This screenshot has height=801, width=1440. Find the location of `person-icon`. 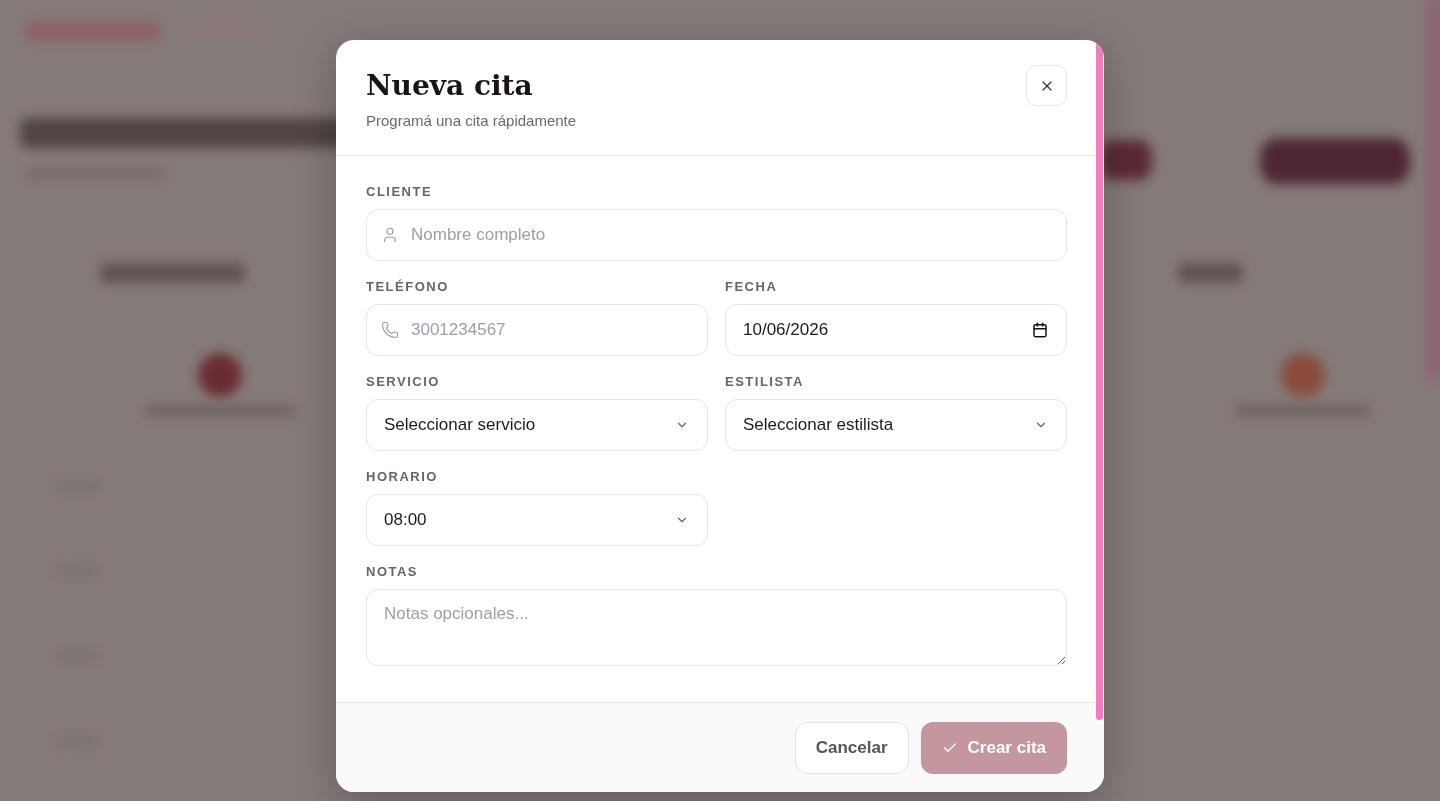

person-icon is located at coordinates (390, 235).